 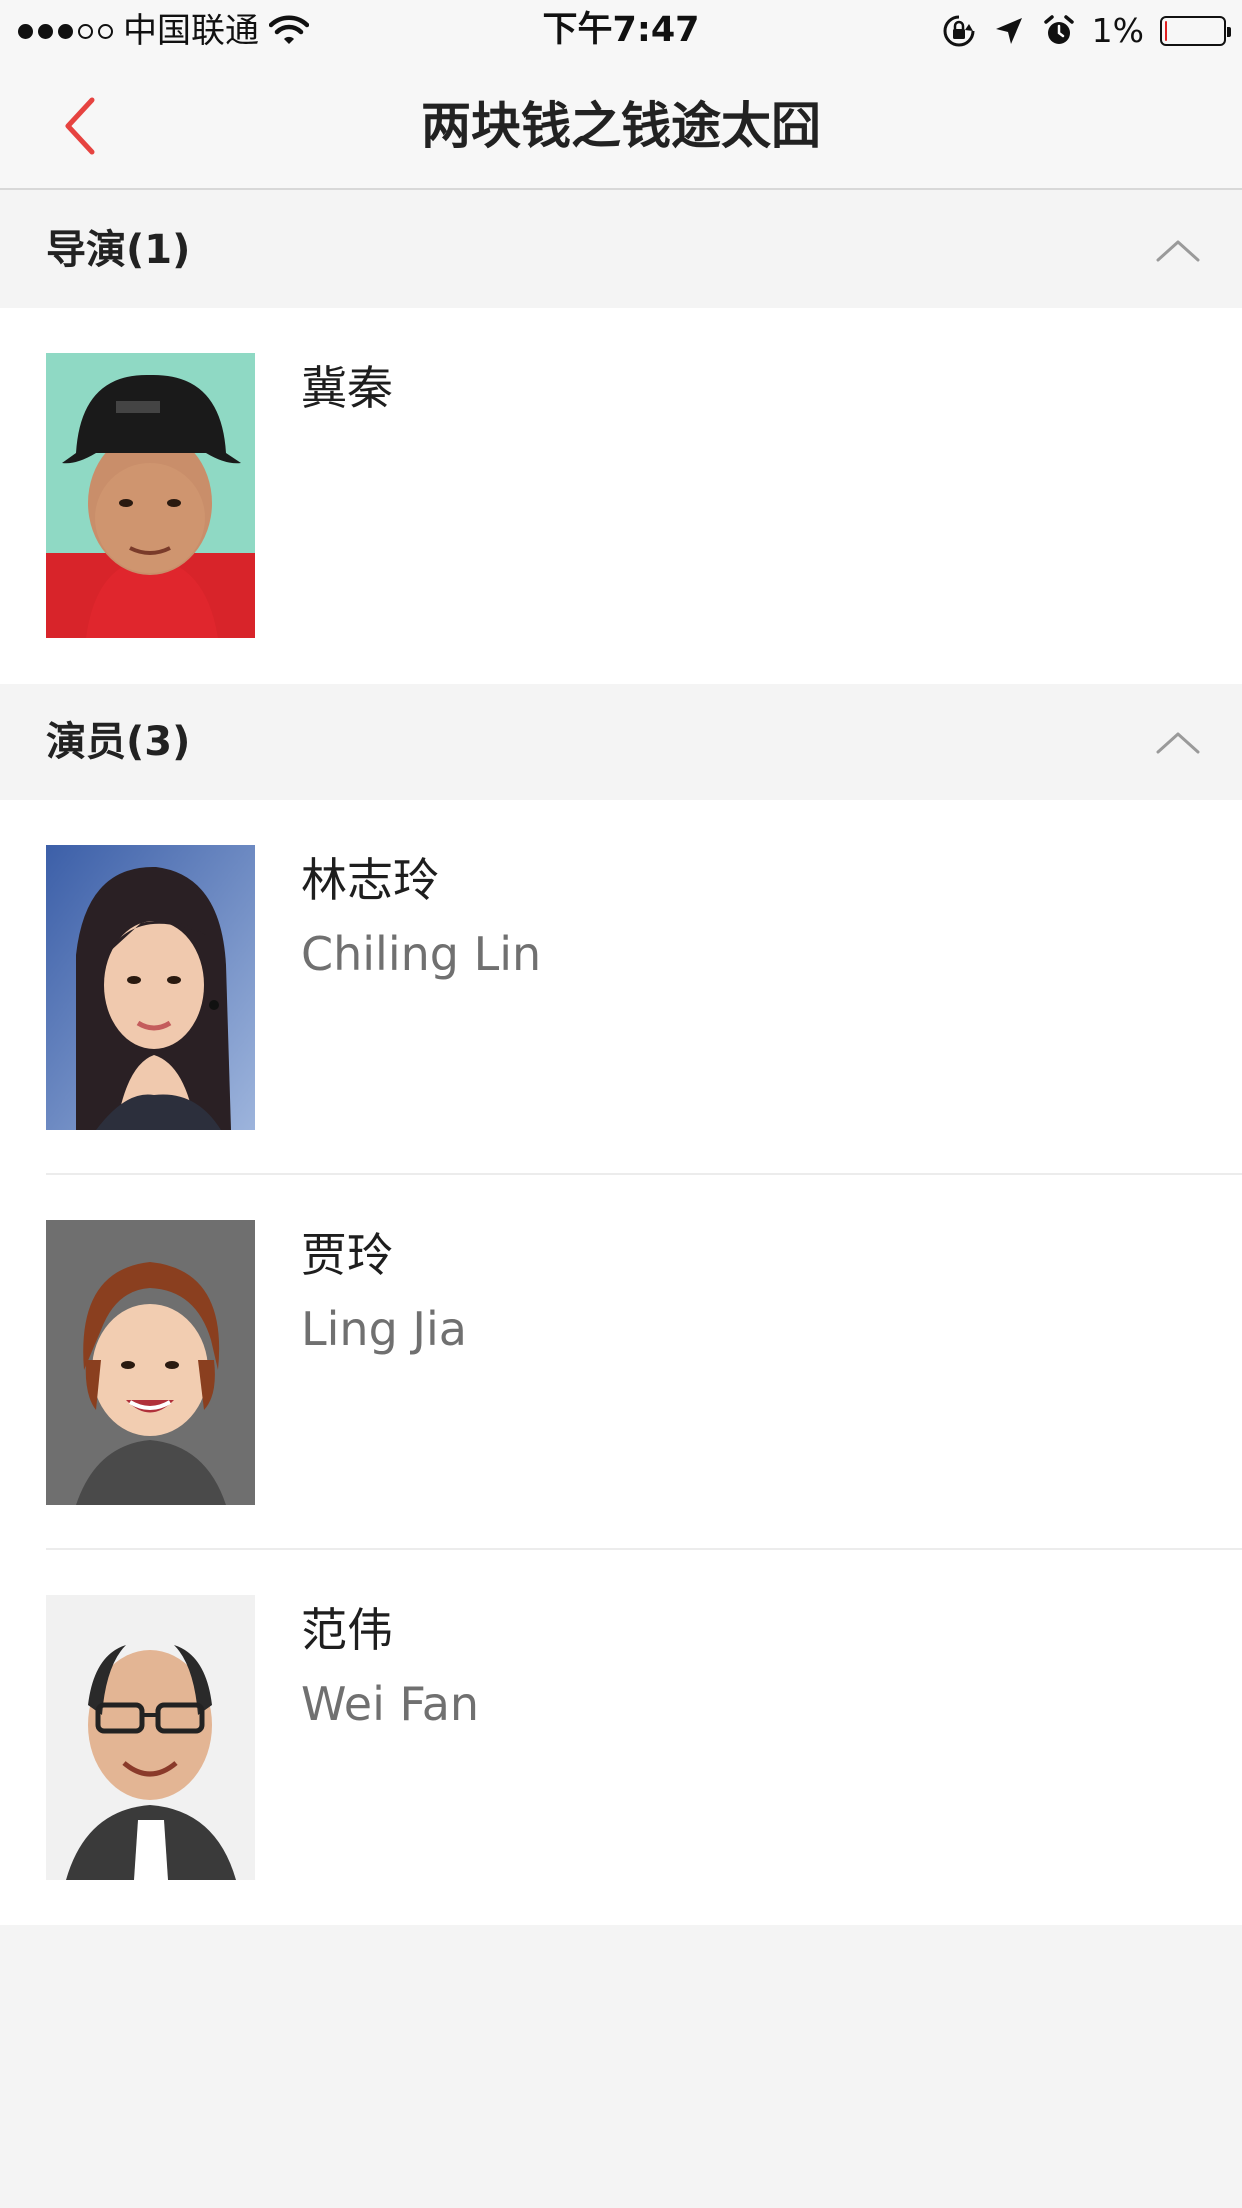 What do you see at coordinates (1086, 31) in the screenshot?
I see `status-right: 1%` at bounding box center [1086, 31].